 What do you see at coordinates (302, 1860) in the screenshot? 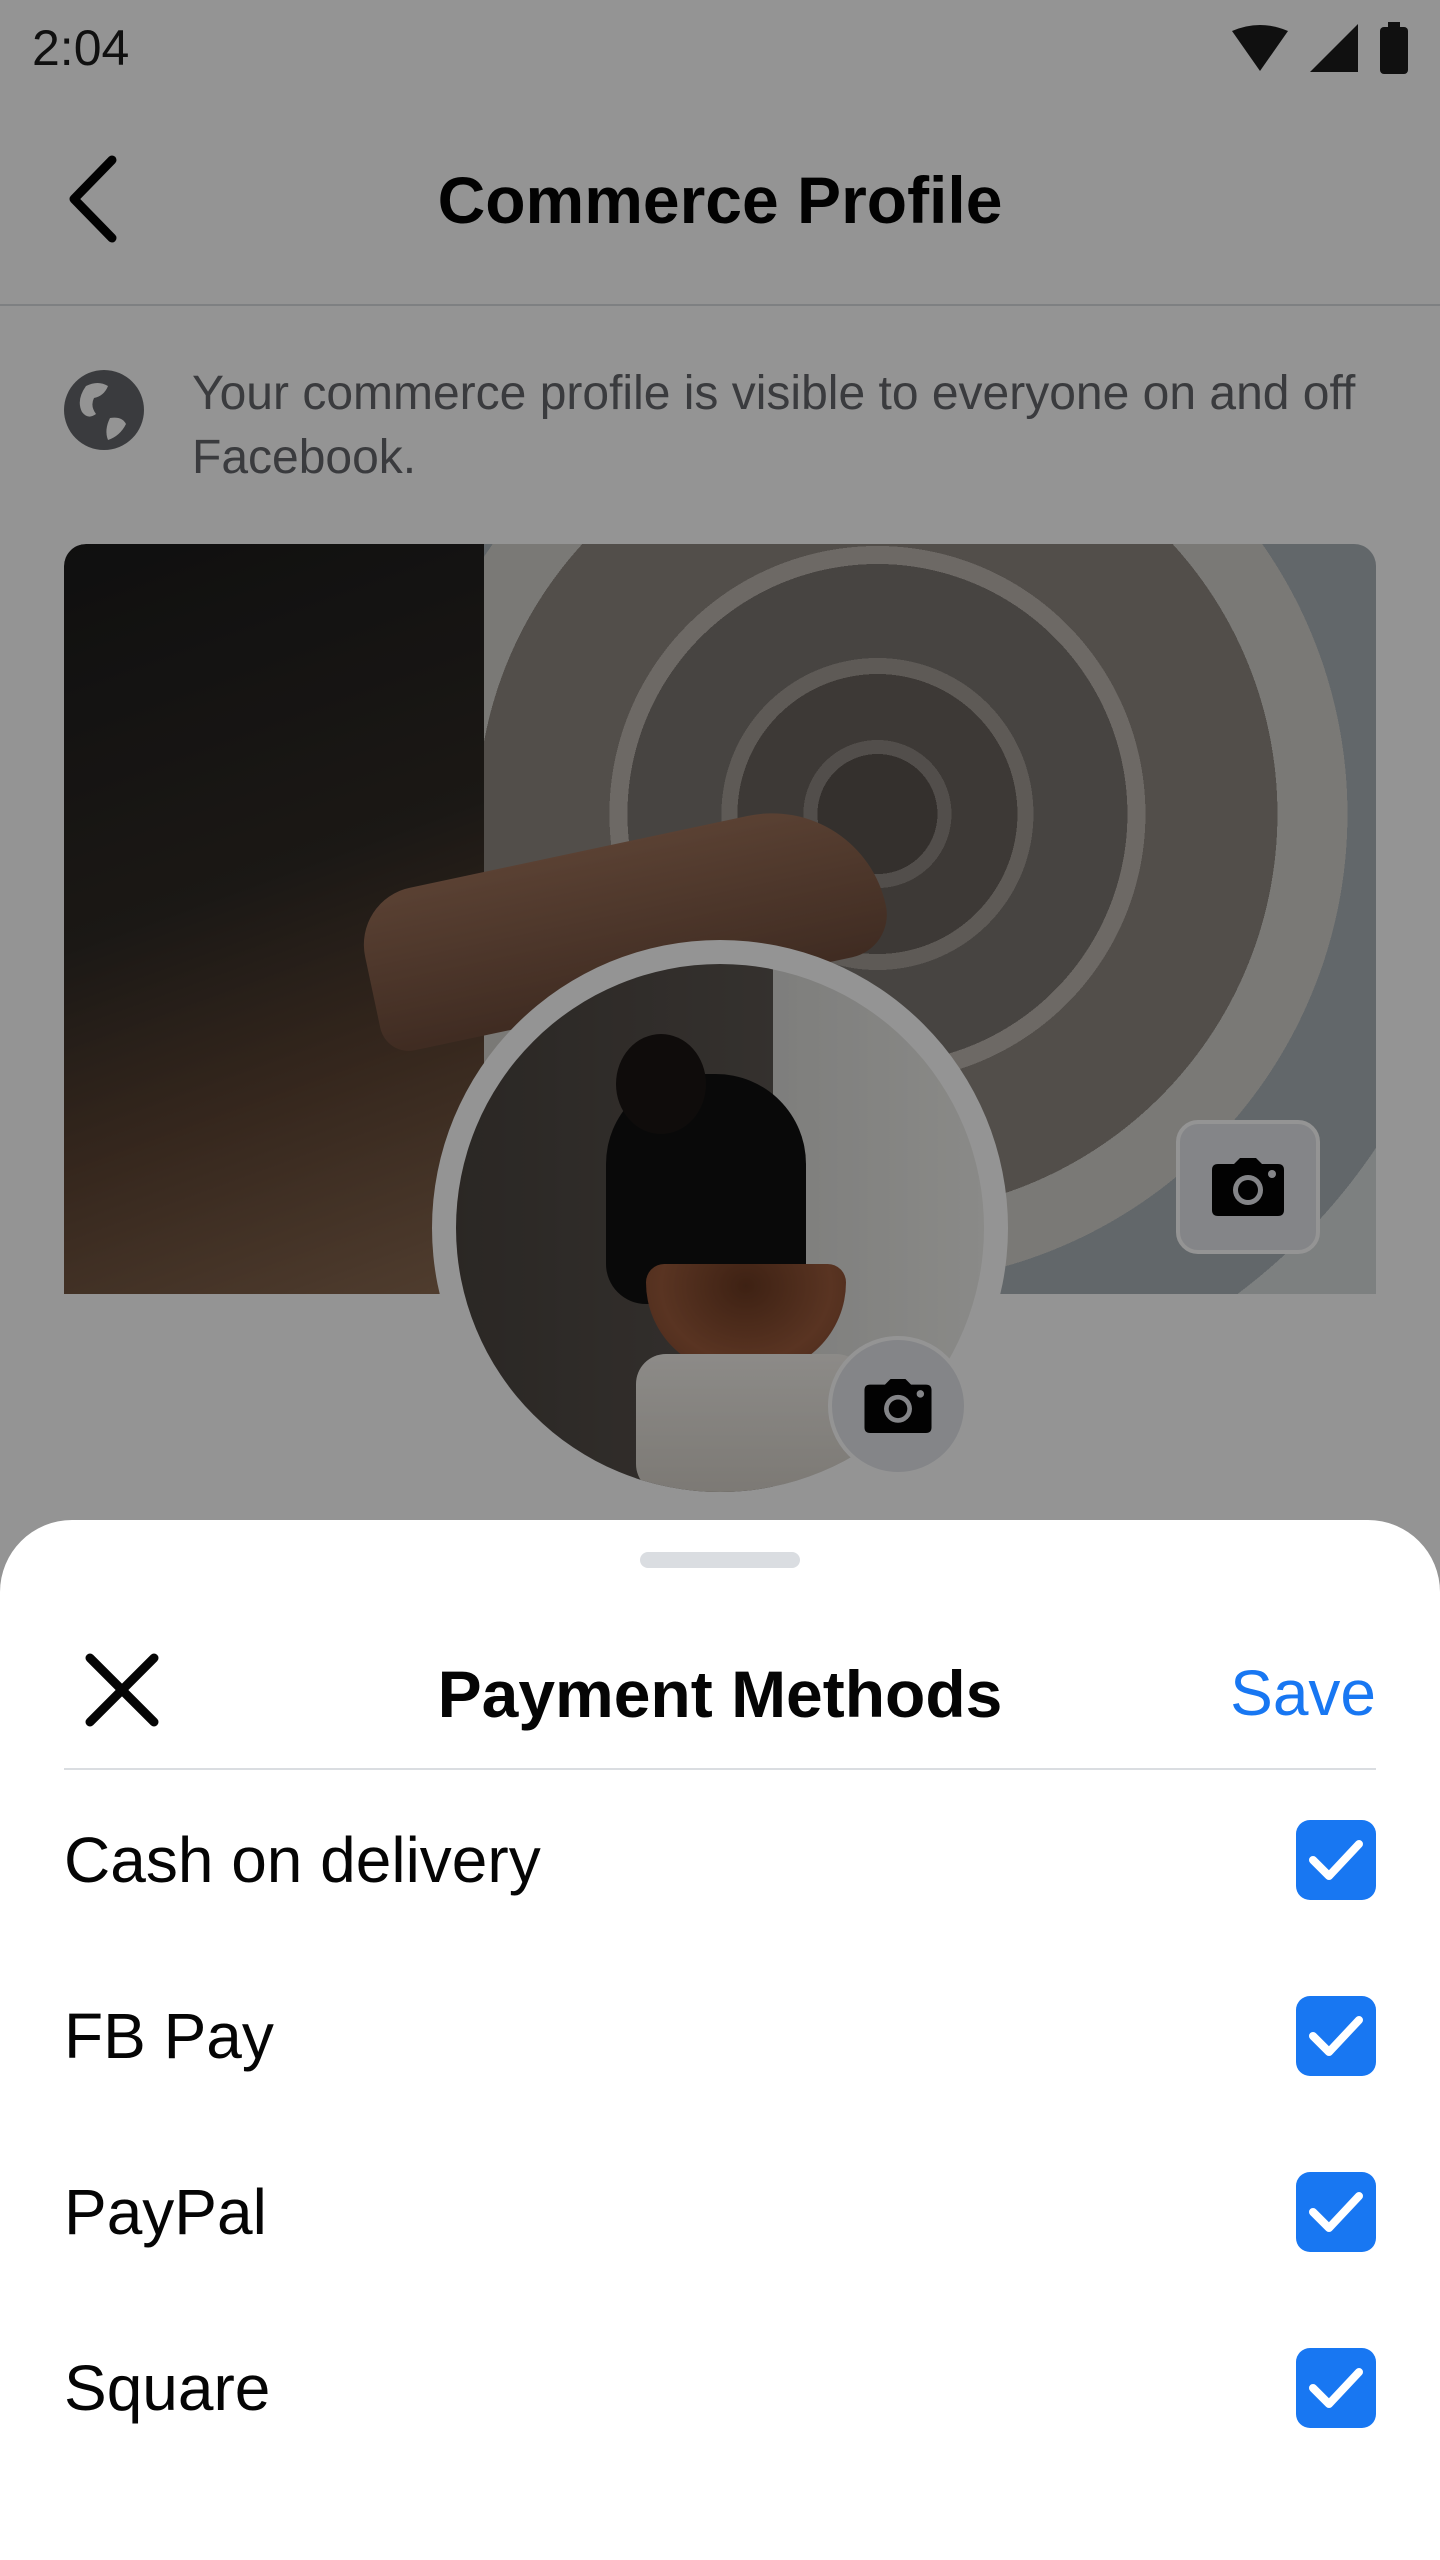
I see `payment-method-label: Cash on delivery` at bounding box center [302, 1860].